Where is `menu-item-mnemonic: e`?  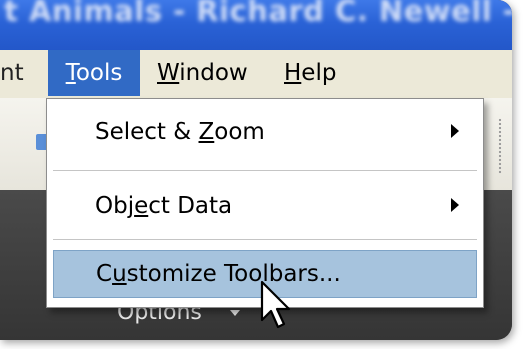 menu-item-mnemonic: e is located at coordinates (141, 206).